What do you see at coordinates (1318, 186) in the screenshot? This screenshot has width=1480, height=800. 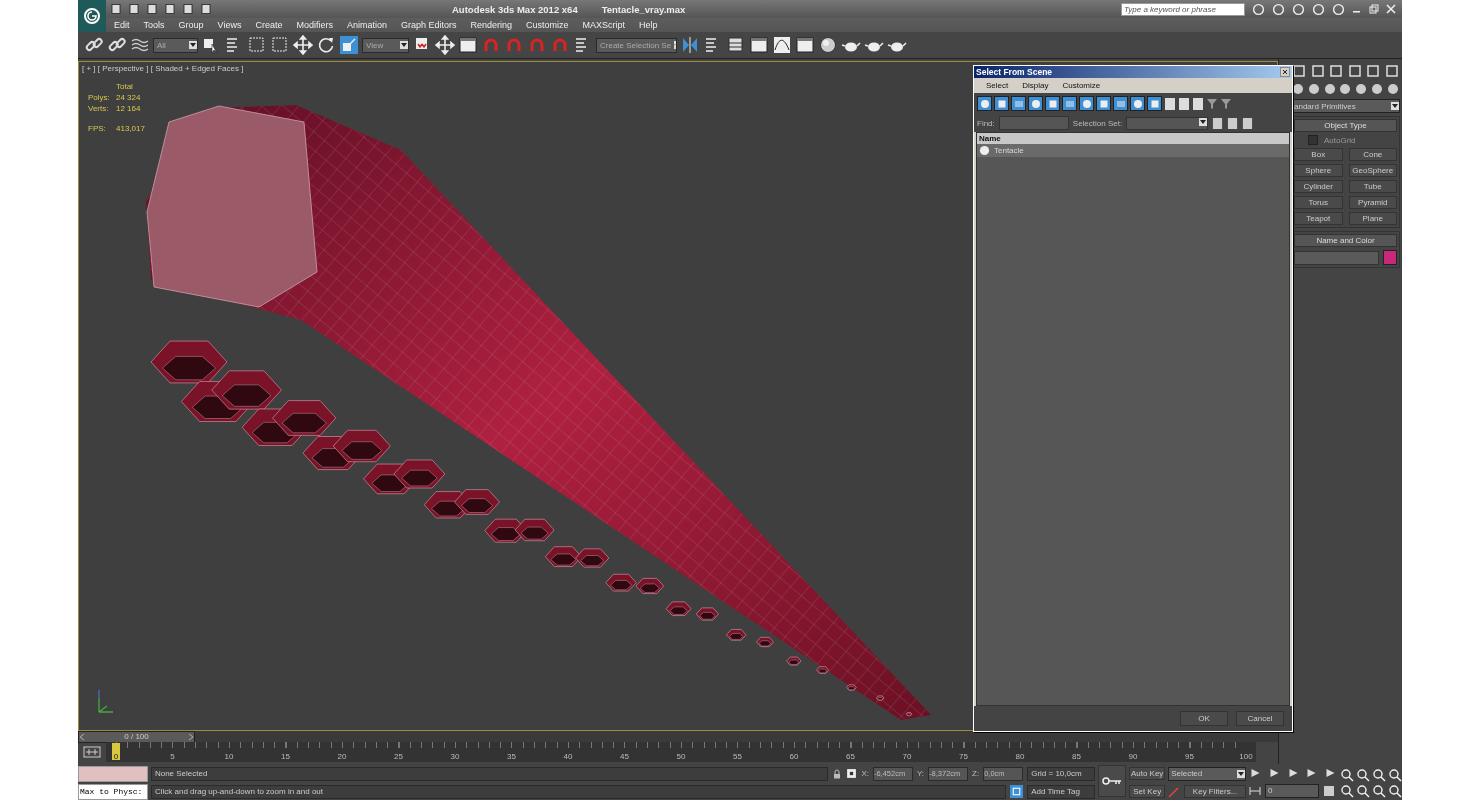 I see `primitive-button: Cylinder` at bounding box center [1318, 186].